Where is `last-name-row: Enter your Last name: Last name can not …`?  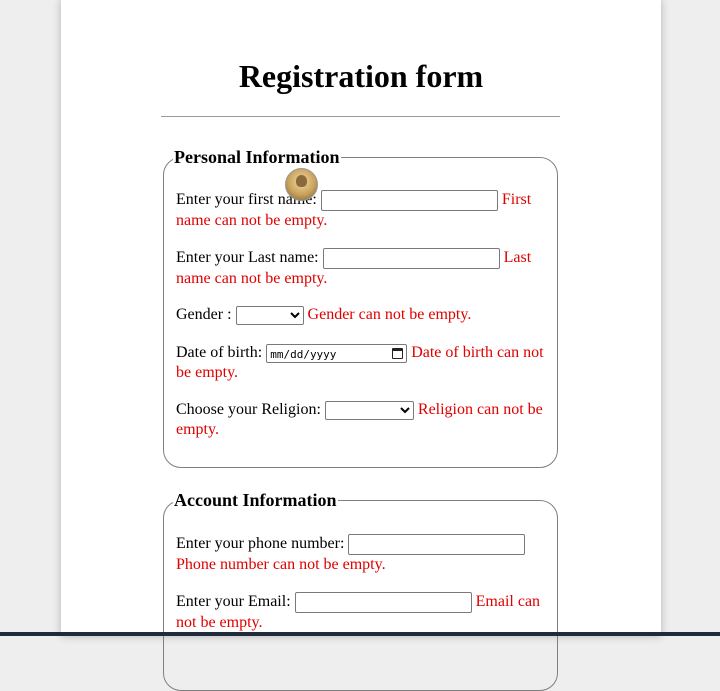 last-name-row: Enter your Last name: Last name can not … is located at coordinates (360, 268).